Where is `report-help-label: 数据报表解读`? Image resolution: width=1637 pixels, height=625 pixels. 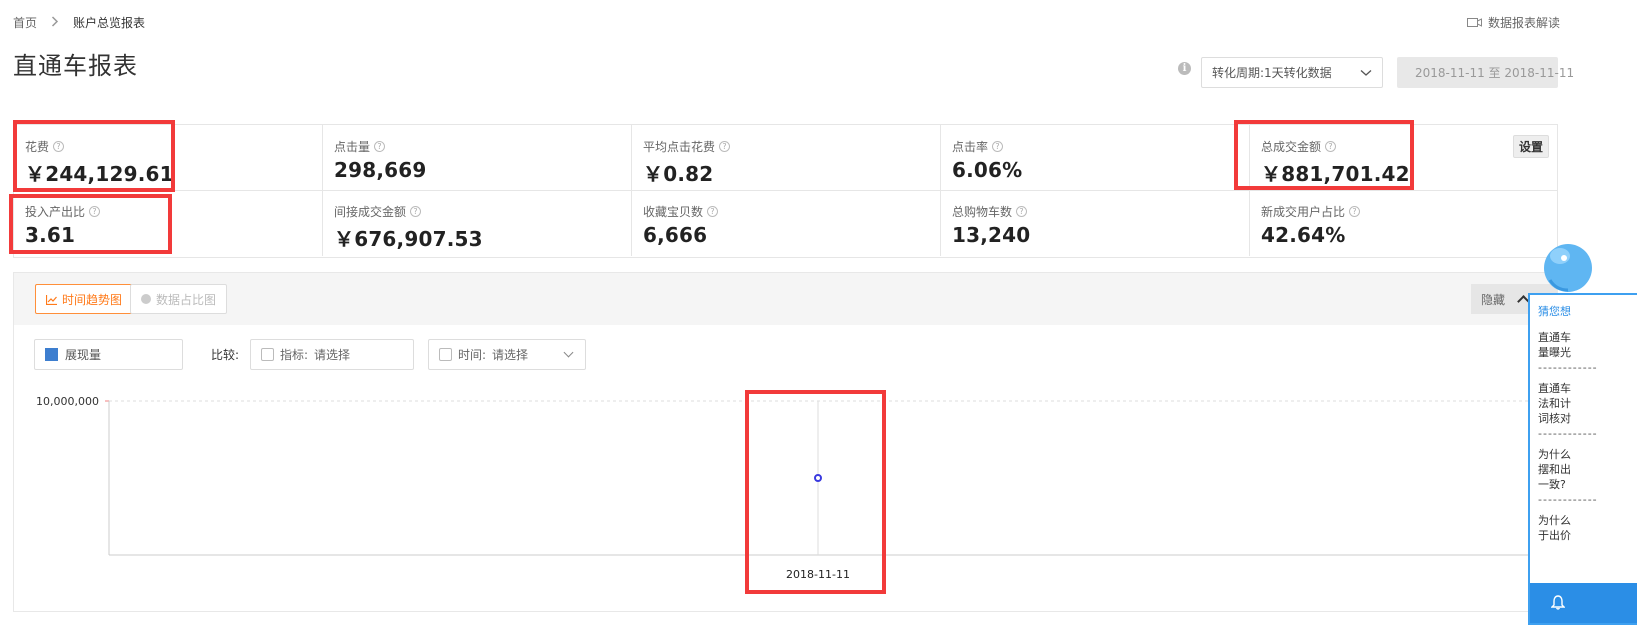 report-help-label: 数据报表解读 is located at coordinates (1523, 23).